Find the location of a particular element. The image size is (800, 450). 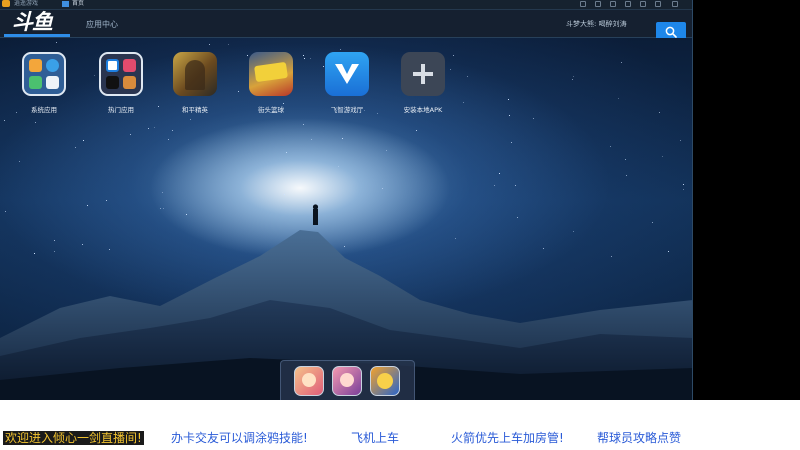

ticker-item: 办卡交友可以调涂鸦技能! is located at coordinates (239, 438).